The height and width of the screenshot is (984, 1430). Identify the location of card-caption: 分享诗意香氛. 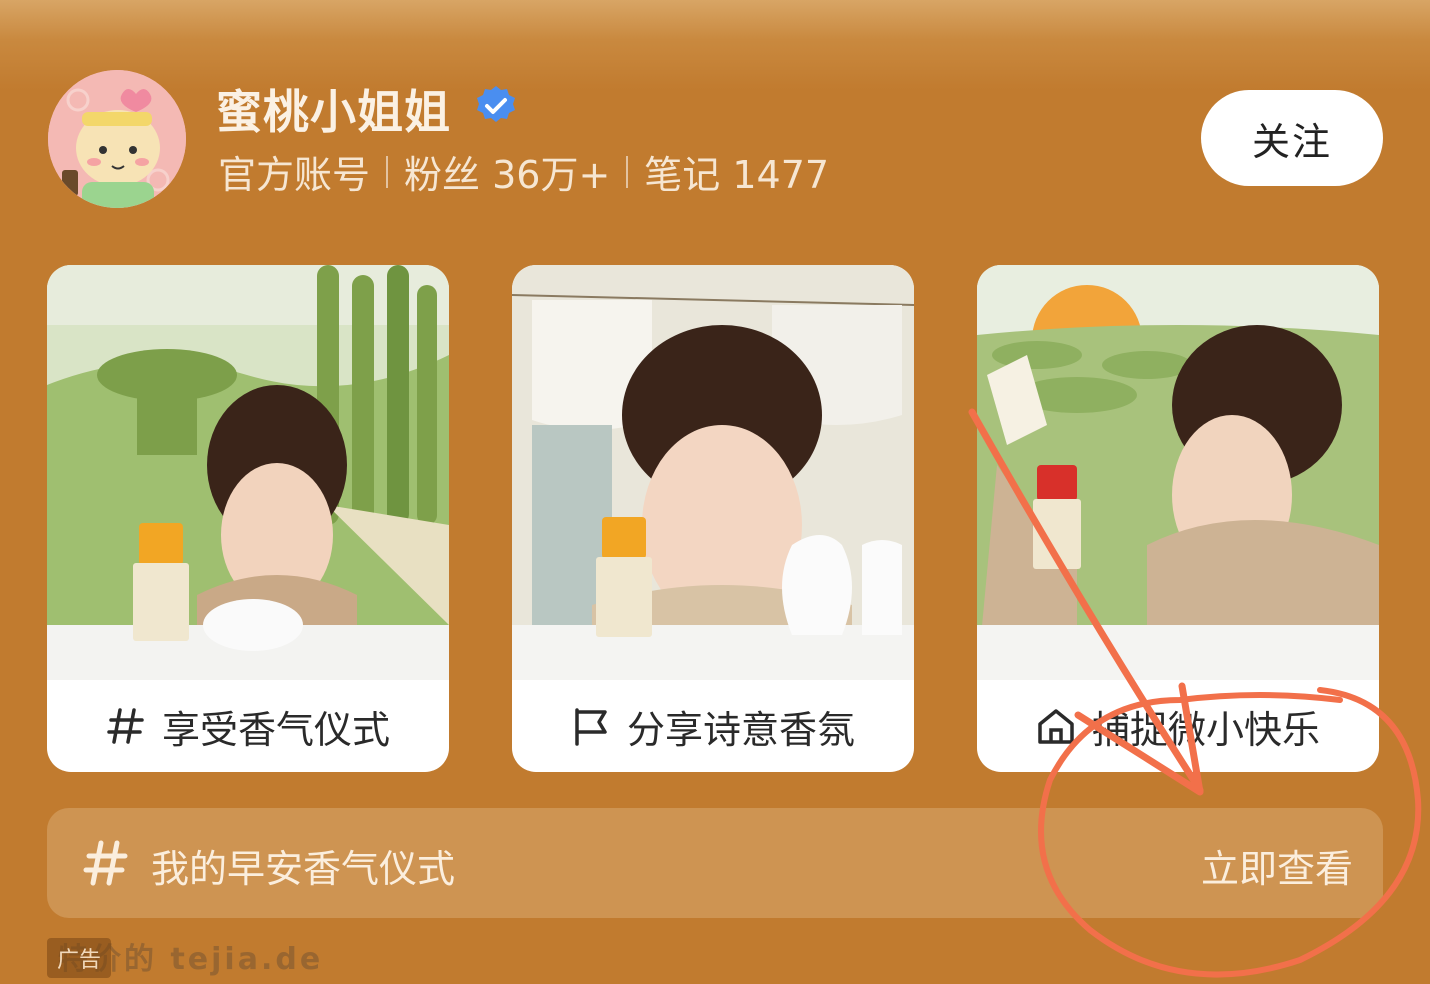
(713, 726).